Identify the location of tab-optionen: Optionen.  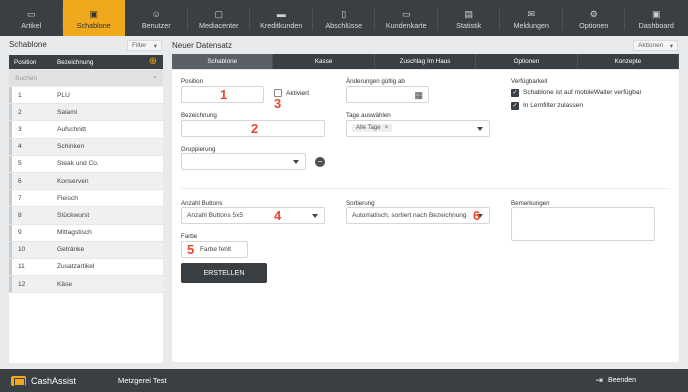
(527, 61).